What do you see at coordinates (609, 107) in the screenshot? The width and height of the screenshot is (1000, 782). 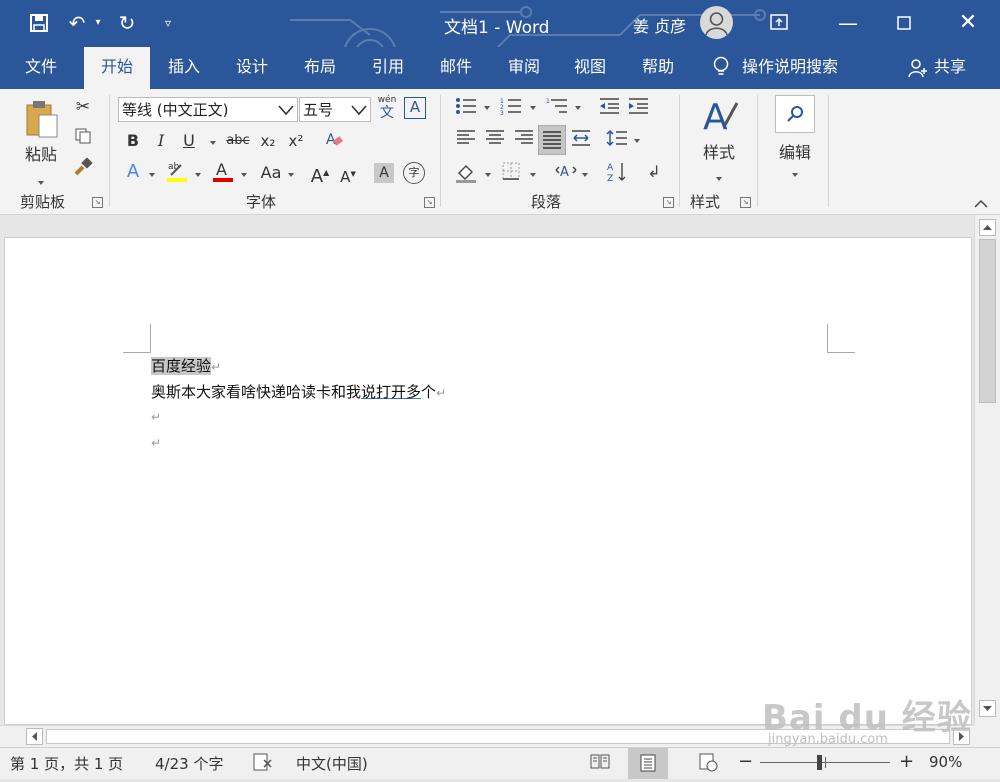 I see `decrease-indent-icon` at bounding box center [609, 107].